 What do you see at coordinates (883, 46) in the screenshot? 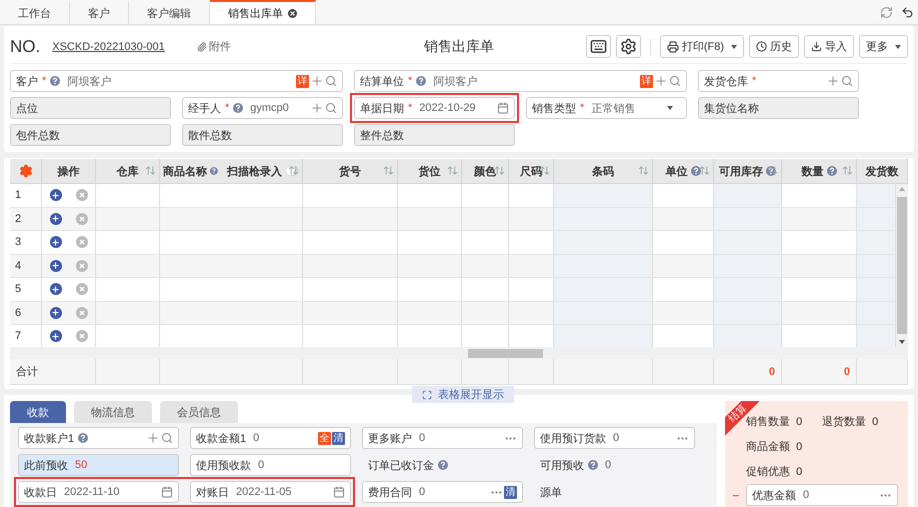
I see `menu-button: 更多` at bounding box center [883, 46].